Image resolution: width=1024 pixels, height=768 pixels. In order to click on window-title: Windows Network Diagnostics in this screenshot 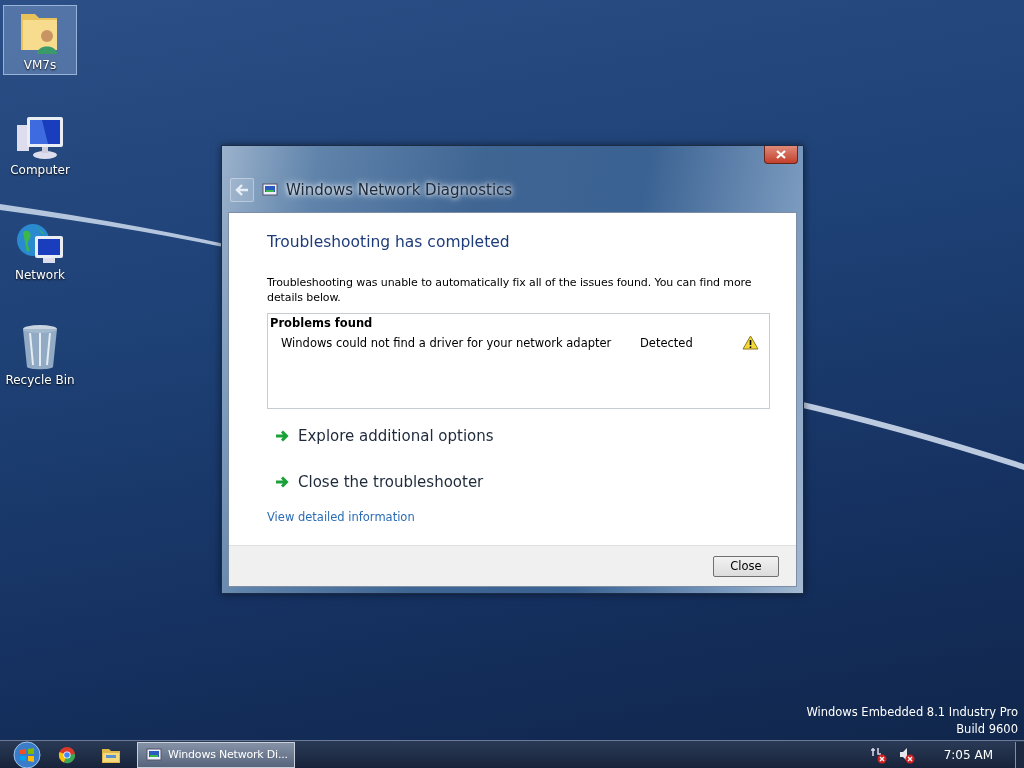, I will do `click(399, 190)`.